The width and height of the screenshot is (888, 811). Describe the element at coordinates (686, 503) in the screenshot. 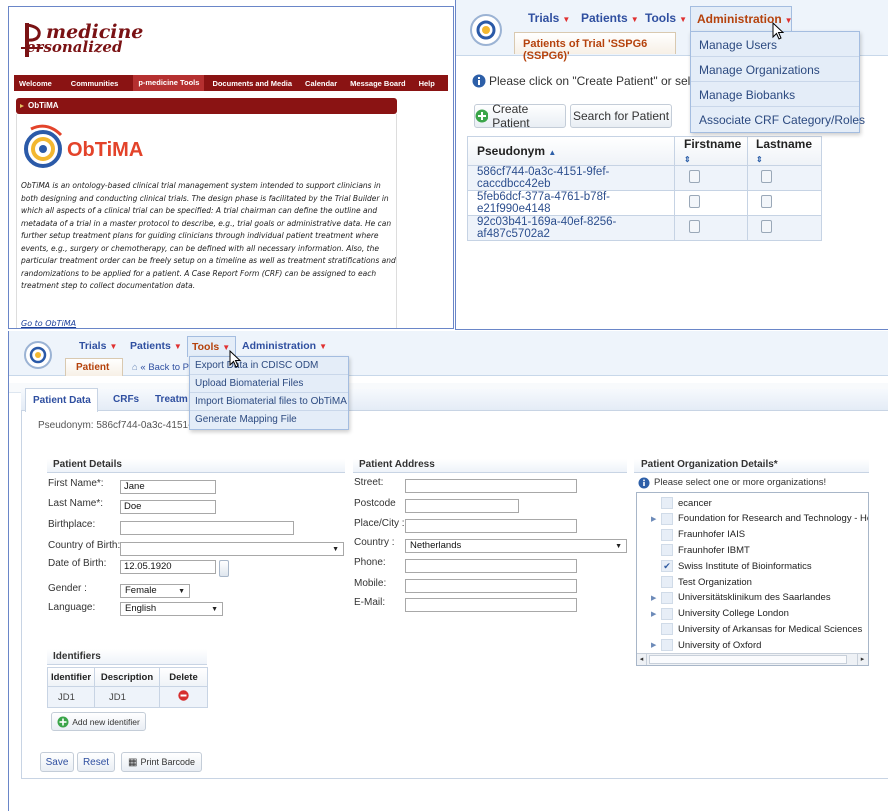

I see `organization-item: ecancer` at that location.